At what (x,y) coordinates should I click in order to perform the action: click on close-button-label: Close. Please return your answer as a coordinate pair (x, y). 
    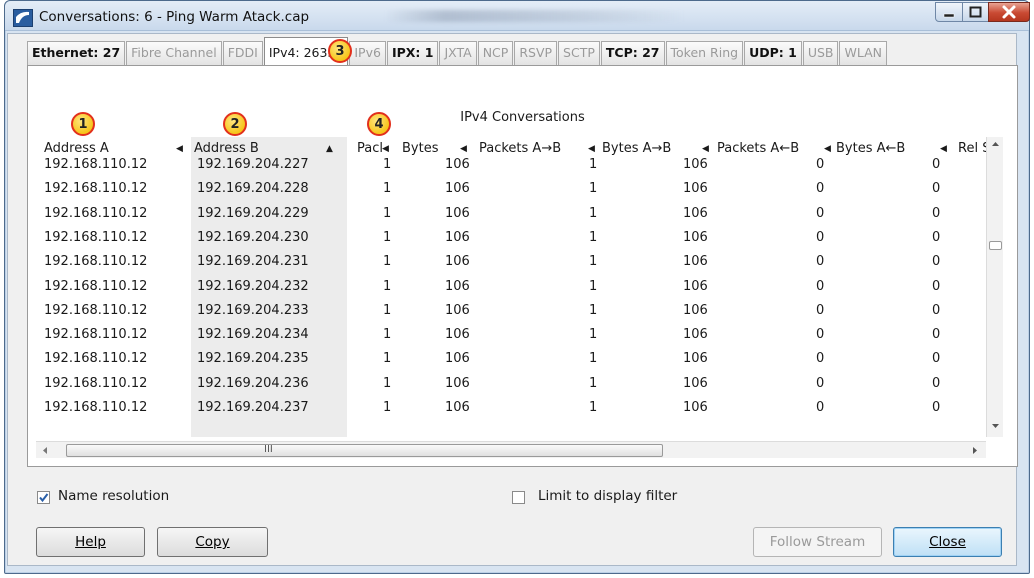
    Looking at the image, I should click on (947, 542).